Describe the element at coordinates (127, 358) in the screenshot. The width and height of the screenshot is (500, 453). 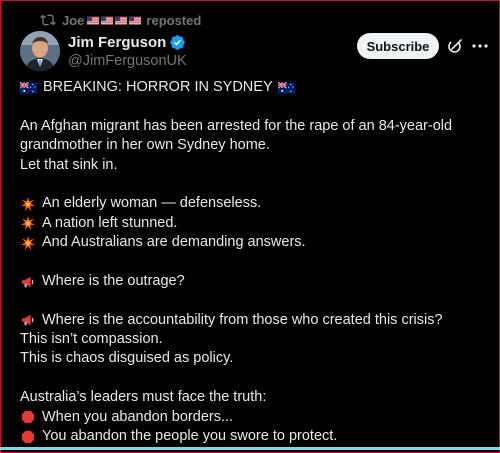
I see `text-line: This is chaos disguised as policy.` at that location.